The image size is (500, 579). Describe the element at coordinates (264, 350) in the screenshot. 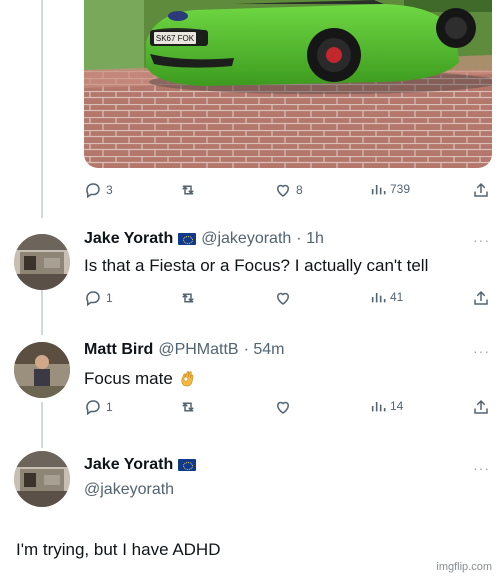

I see `timestamp: · 54m` at that location.